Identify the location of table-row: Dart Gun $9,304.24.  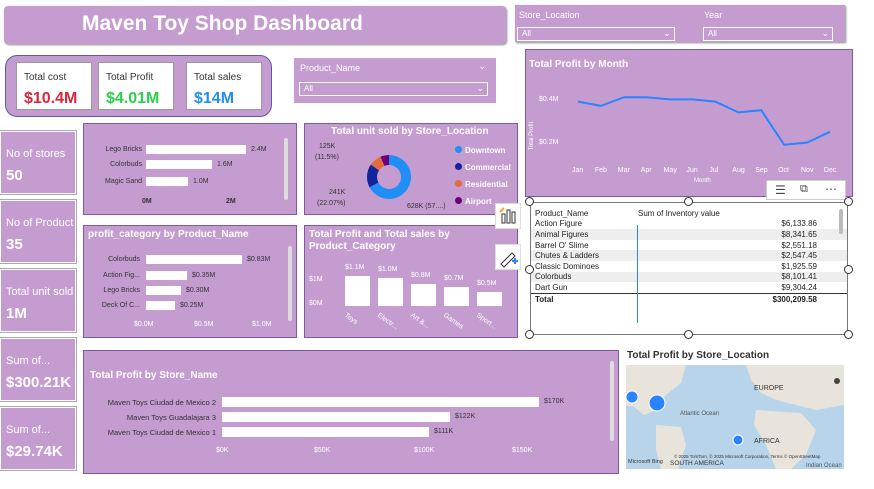
(689, 287).